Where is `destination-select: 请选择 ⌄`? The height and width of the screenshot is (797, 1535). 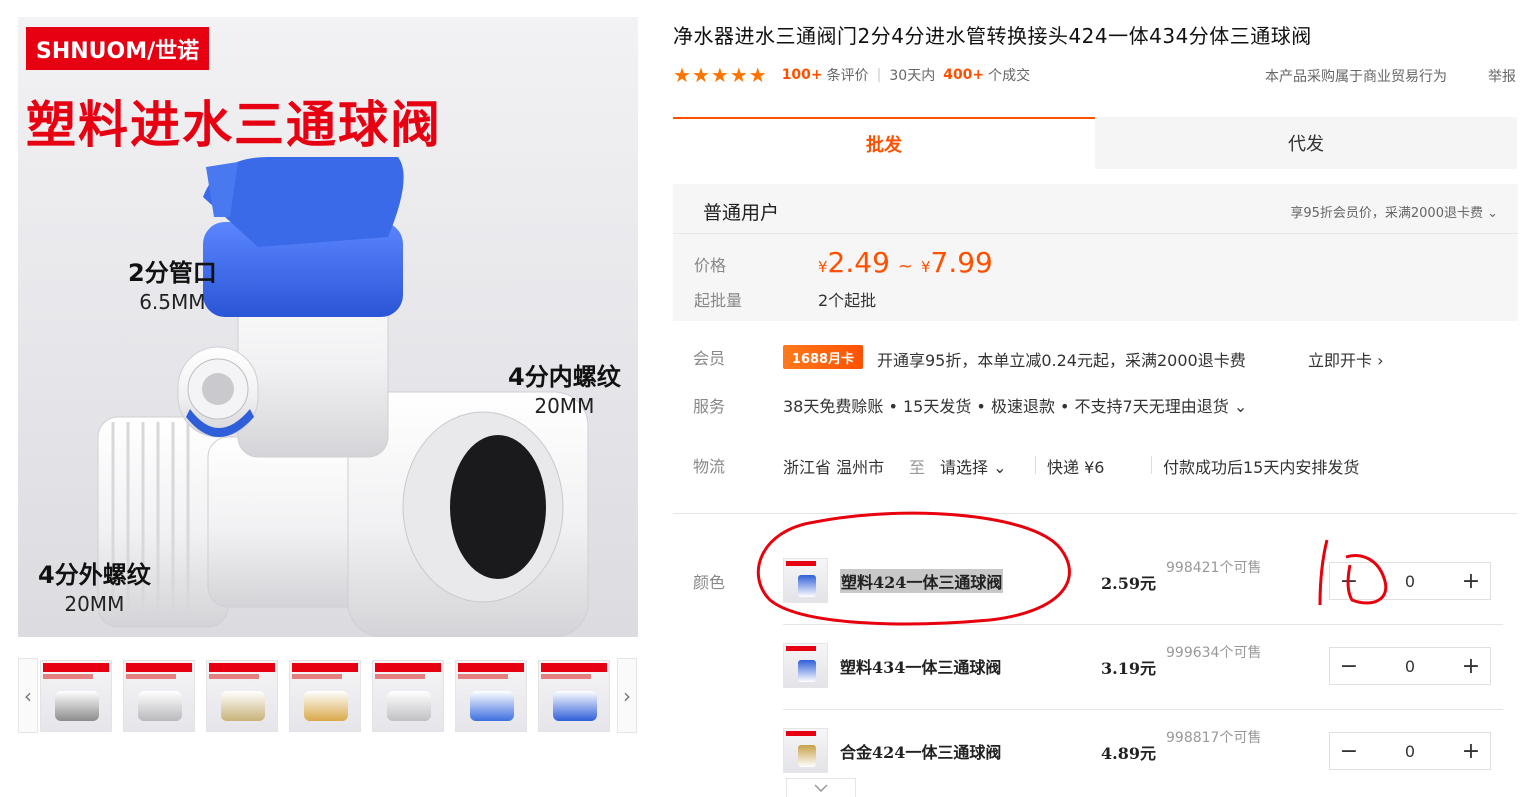 destination-select: 请选择 ⌄ is located at coordinates (973, 466).